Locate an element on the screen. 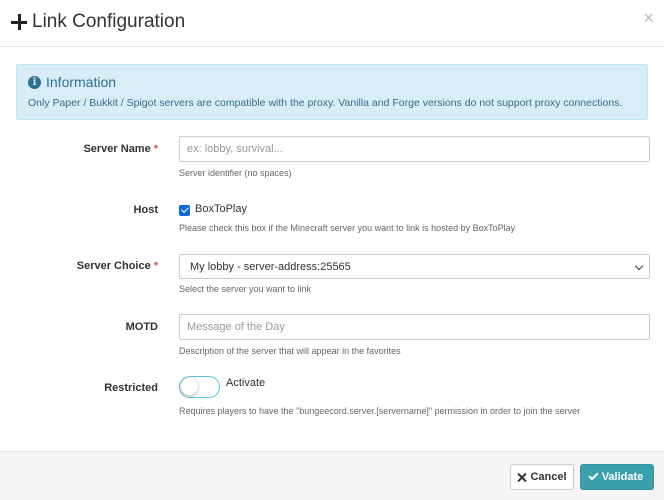 The height and width of the screenshot is (500, 664). server-choice-select: My lobby - server-address:25565 is located at coordinates (414, 266).